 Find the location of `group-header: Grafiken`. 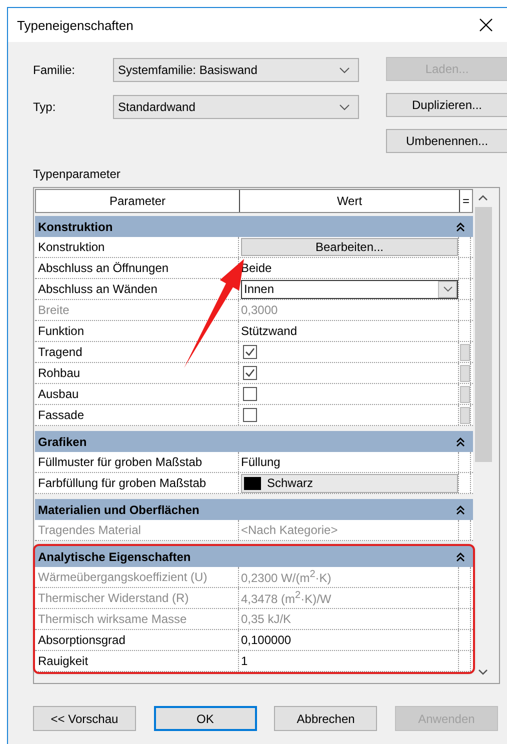

group-header: Grafiken is located at coordinates (254, 441).